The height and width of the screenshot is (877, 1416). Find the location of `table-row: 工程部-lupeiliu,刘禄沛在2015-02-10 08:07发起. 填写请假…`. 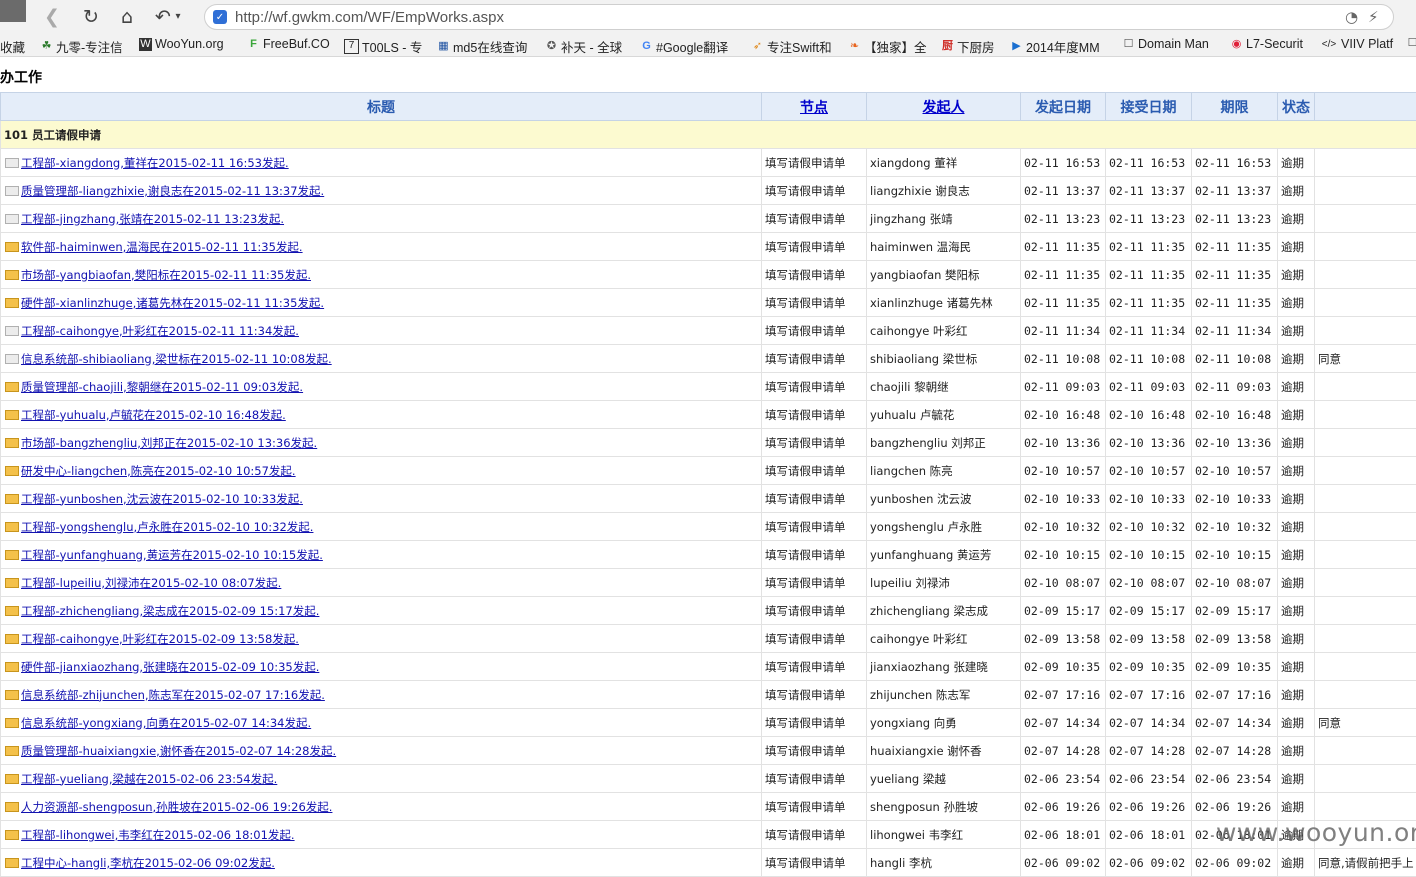

table-row: 工程部-lupeiliu,刘禄沛在2015-02-10 08:07发起. 填写请假… is located at coordinates (708, 583).